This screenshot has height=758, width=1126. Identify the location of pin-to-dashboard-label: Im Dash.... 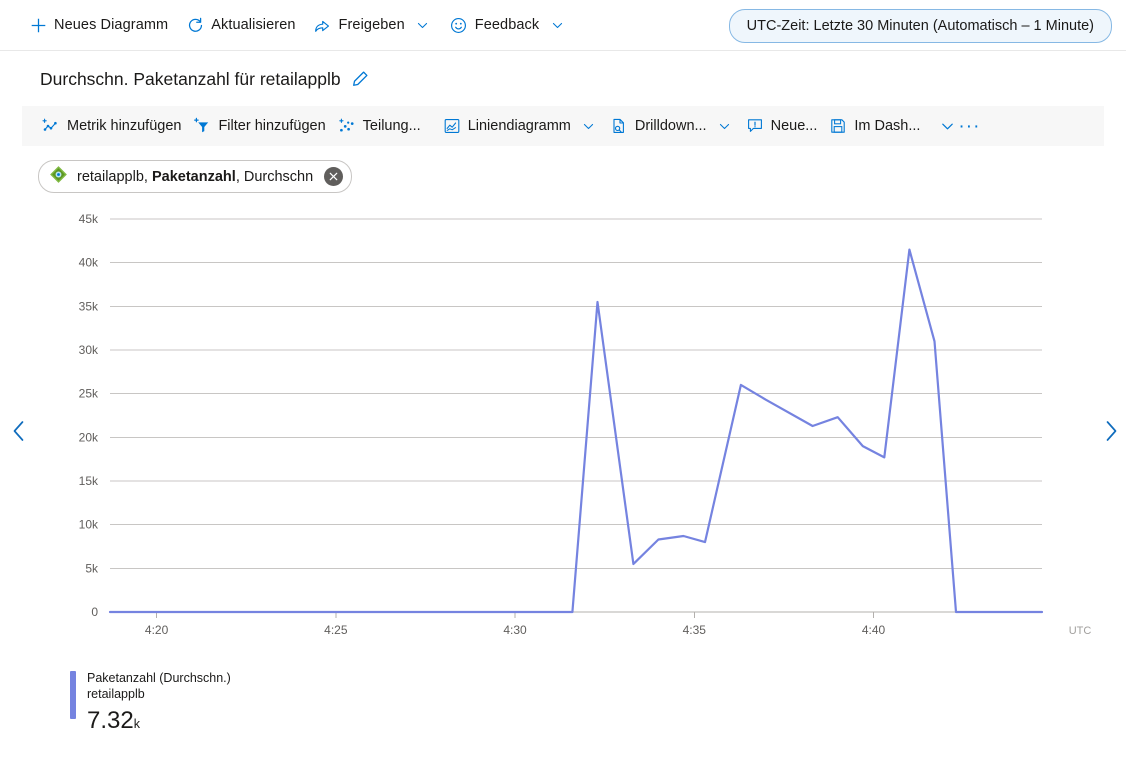
(887, 126).